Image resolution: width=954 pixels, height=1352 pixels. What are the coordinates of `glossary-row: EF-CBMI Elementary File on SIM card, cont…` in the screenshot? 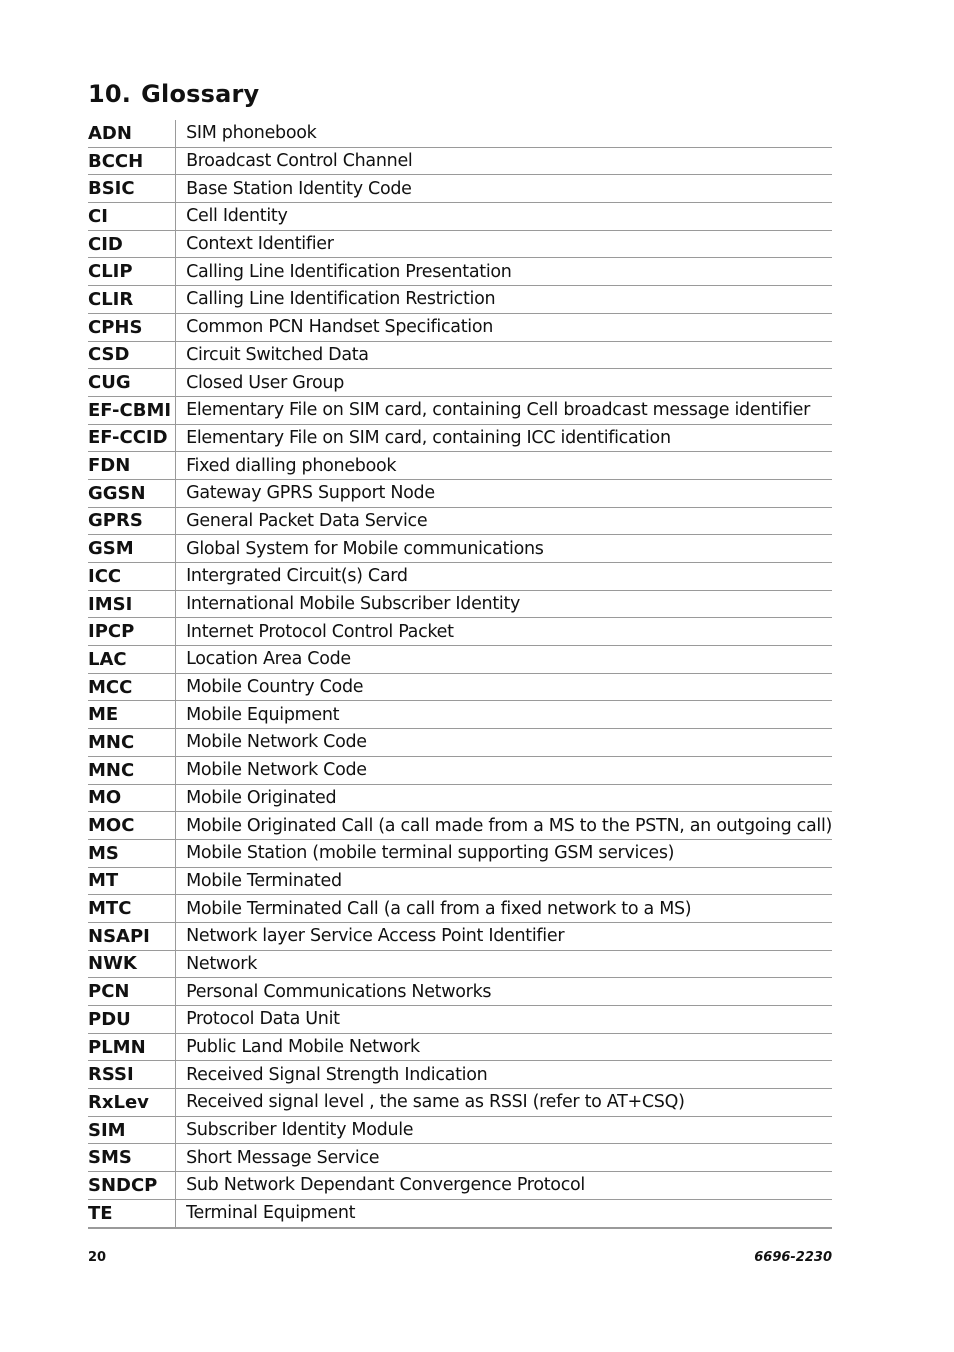 It's located at (460, 410).